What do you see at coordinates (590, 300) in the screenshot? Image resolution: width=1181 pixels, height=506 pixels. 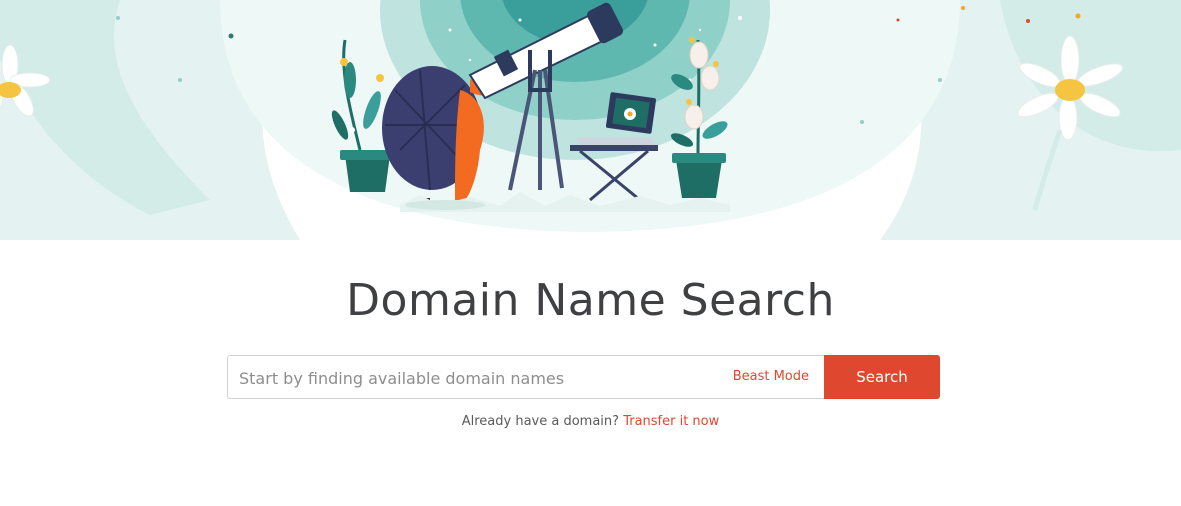 I see `page-title: Domain Name Search` at bounding box center [590, 300].